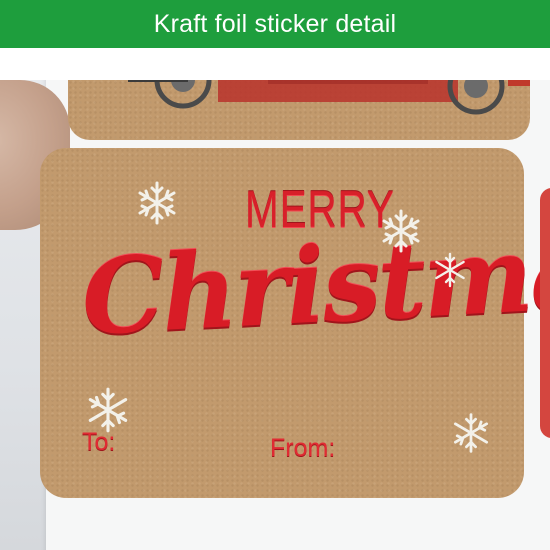 The height and width of the screenshot is (550, 550). Describe the element at coordinates (545, 313) in the screenshot. I see `adjacent-red-sticker` at that location.